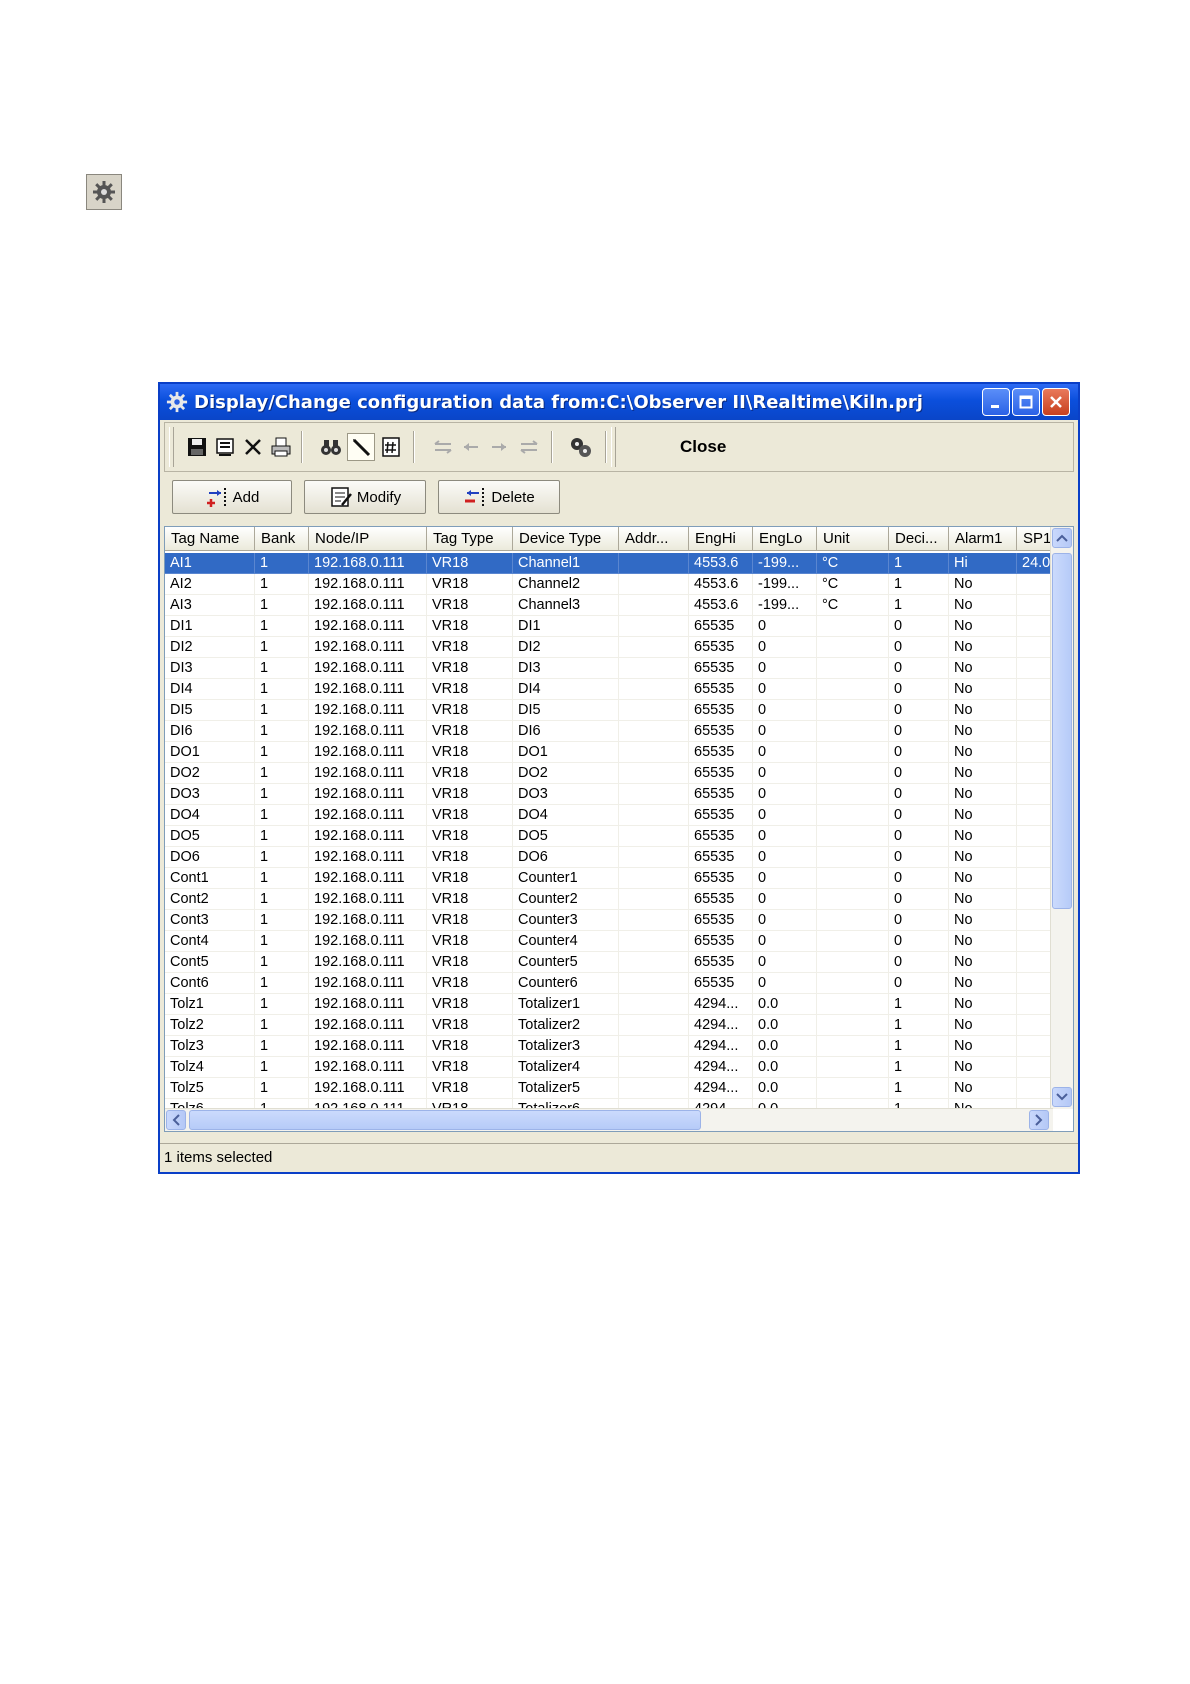 The height and width of the screenshot is (1684, 1190). I want to click on save-tool, so click(197, 447).